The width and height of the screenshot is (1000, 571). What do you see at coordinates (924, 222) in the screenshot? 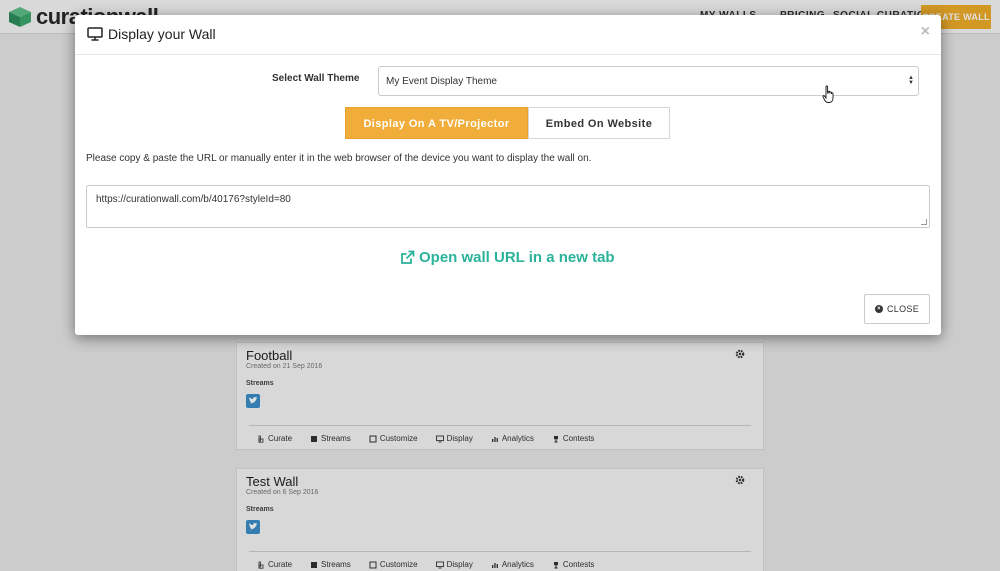
I see `resize-grip-icon` at bounding box center [924, 222].